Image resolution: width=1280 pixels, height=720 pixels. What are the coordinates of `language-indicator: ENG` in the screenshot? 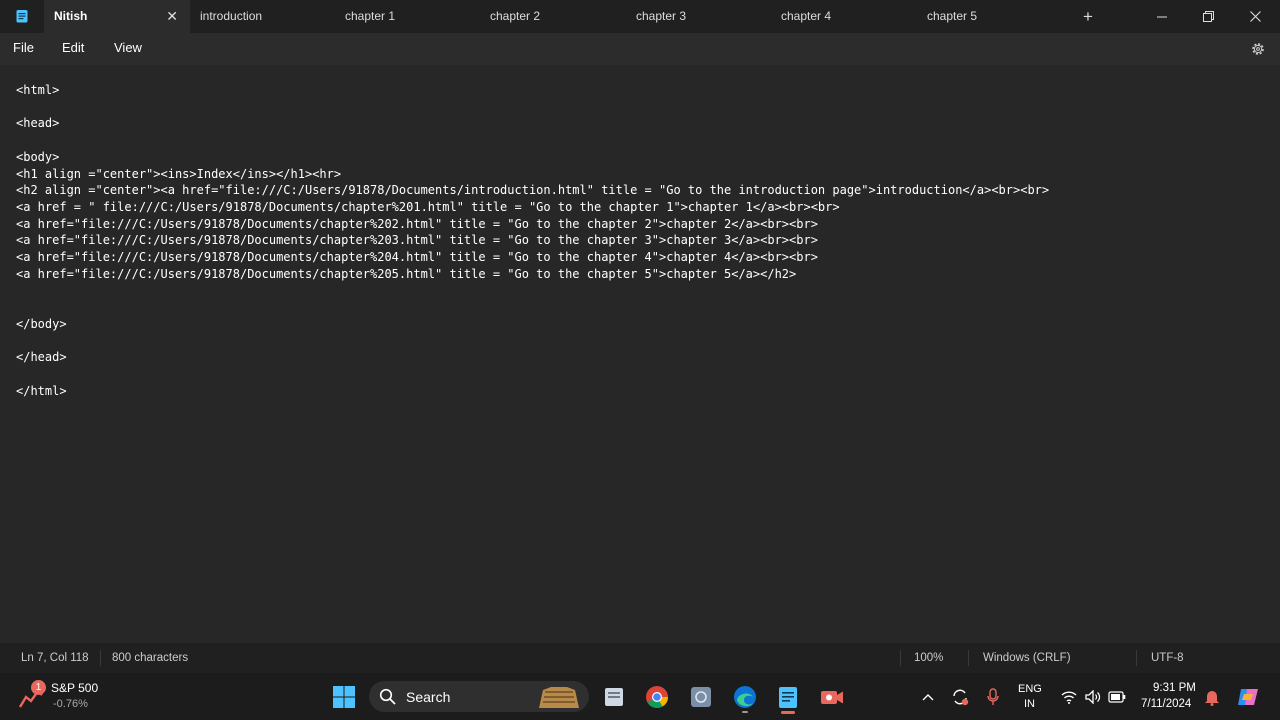 It's located at (1030, 689).